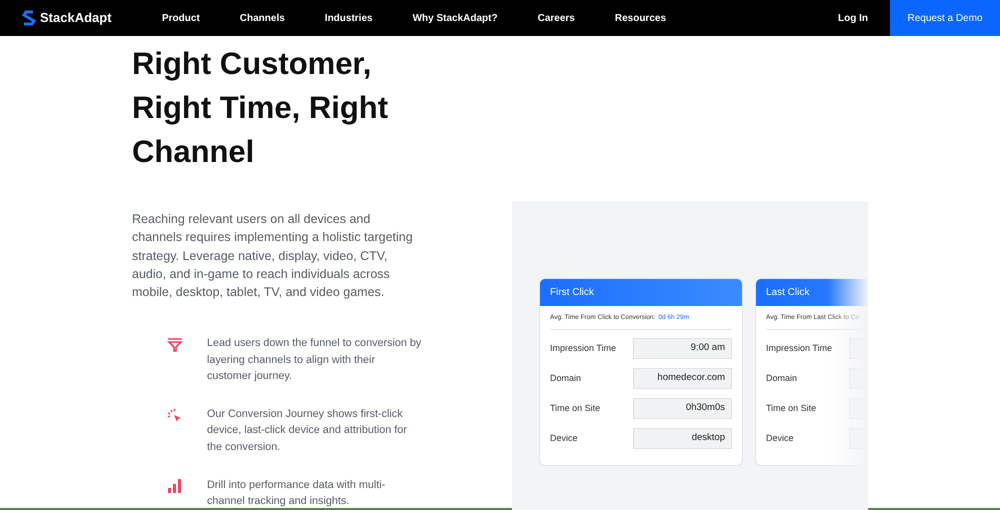  Describe the element at coordinates (682, 438) in the screenshot. I see `value-field: desktop` at that location.